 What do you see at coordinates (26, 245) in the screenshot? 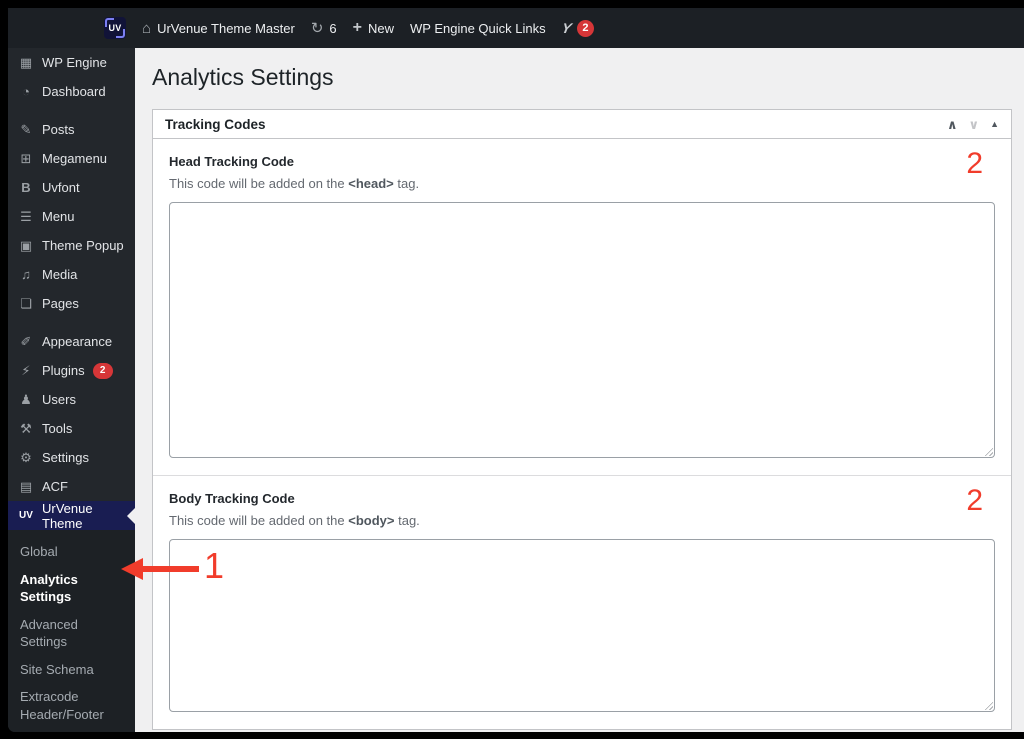
I see `popup-icon: ▣` at bounding box center [26, 245].